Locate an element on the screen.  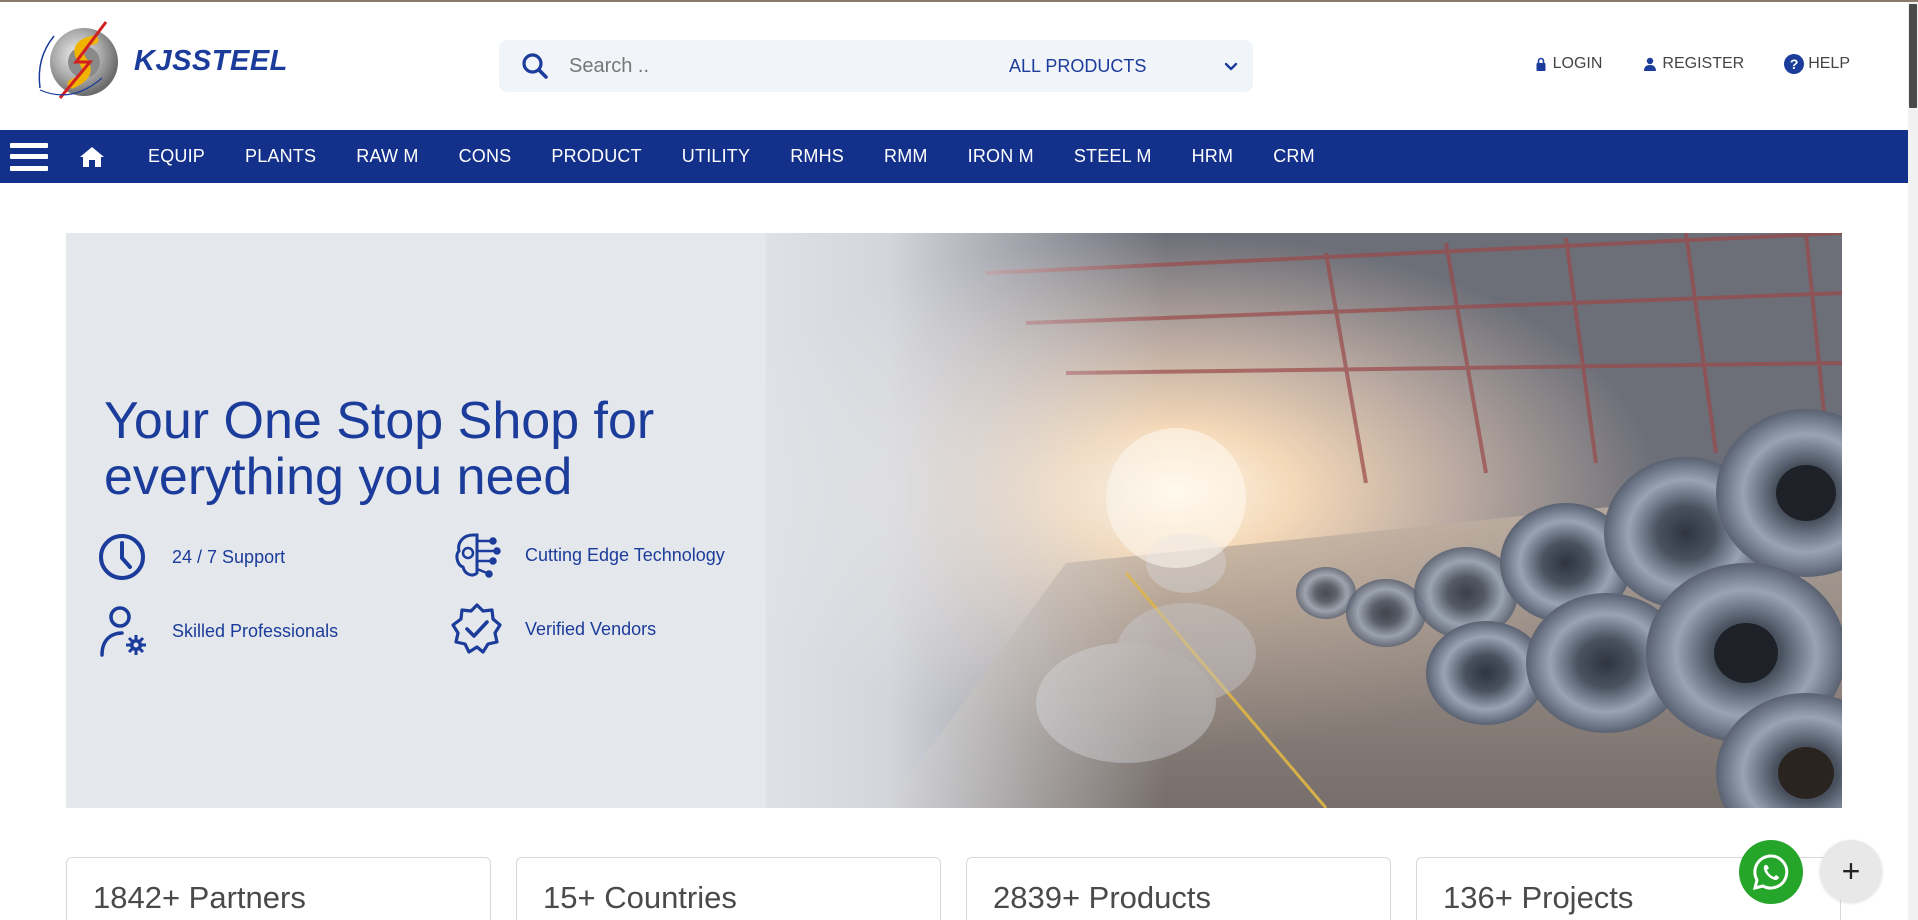
stat-card-products: 2839+ Products is located at coordinates (1178, 888).